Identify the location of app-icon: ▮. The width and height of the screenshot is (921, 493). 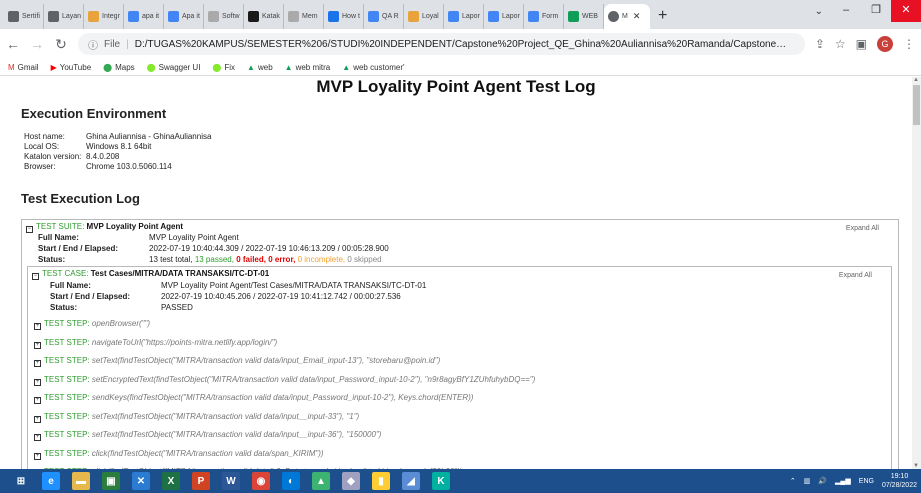
(381, 481).